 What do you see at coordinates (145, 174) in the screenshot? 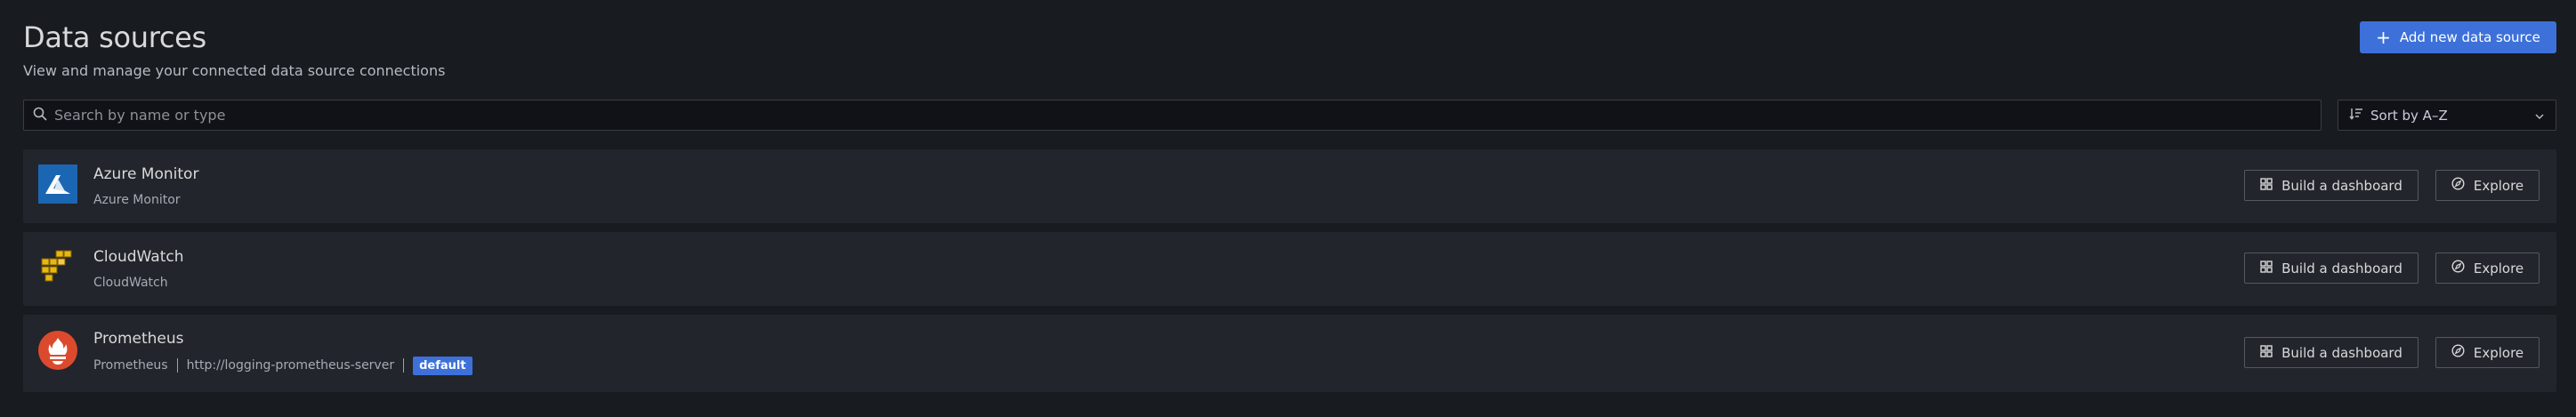
I see `datasource-name: Azure Monitor` at bounding box center [145, 174].